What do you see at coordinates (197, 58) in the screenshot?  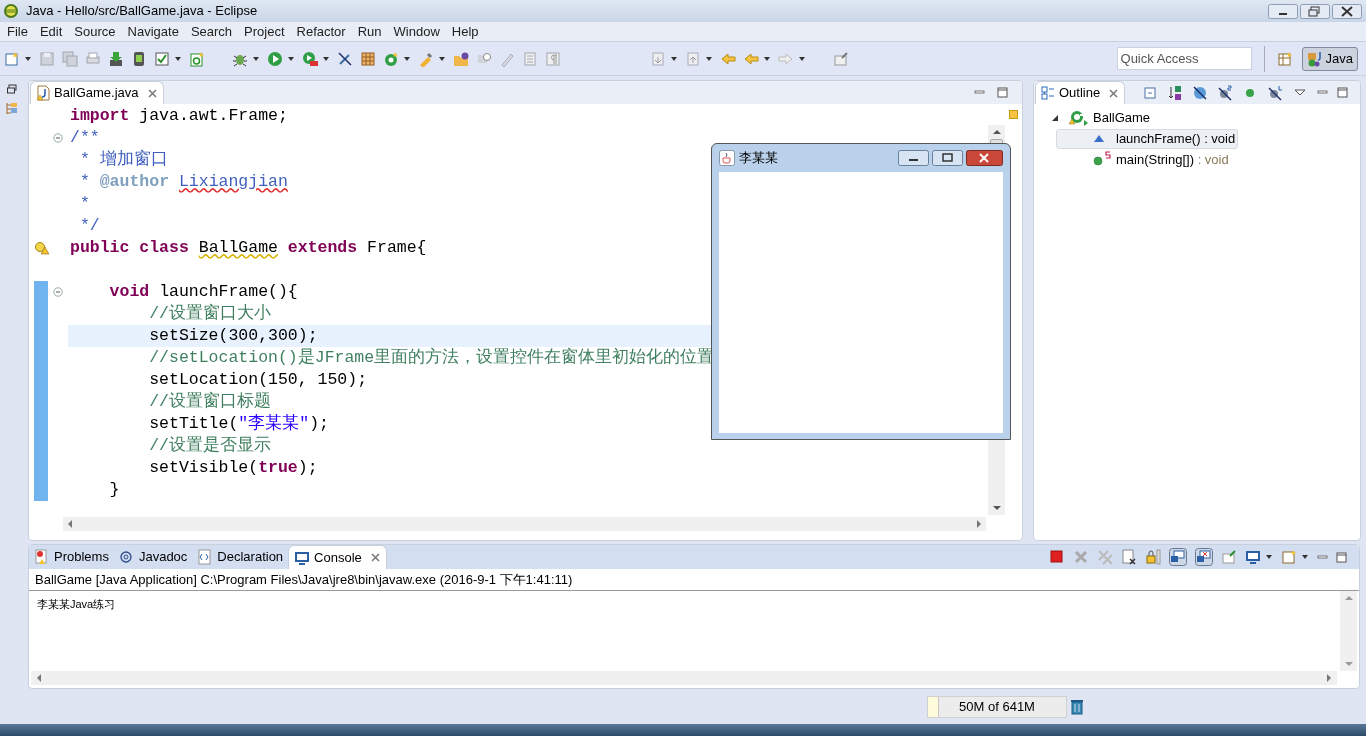 I see `new-class-icon` at bounding box center [197, 58].